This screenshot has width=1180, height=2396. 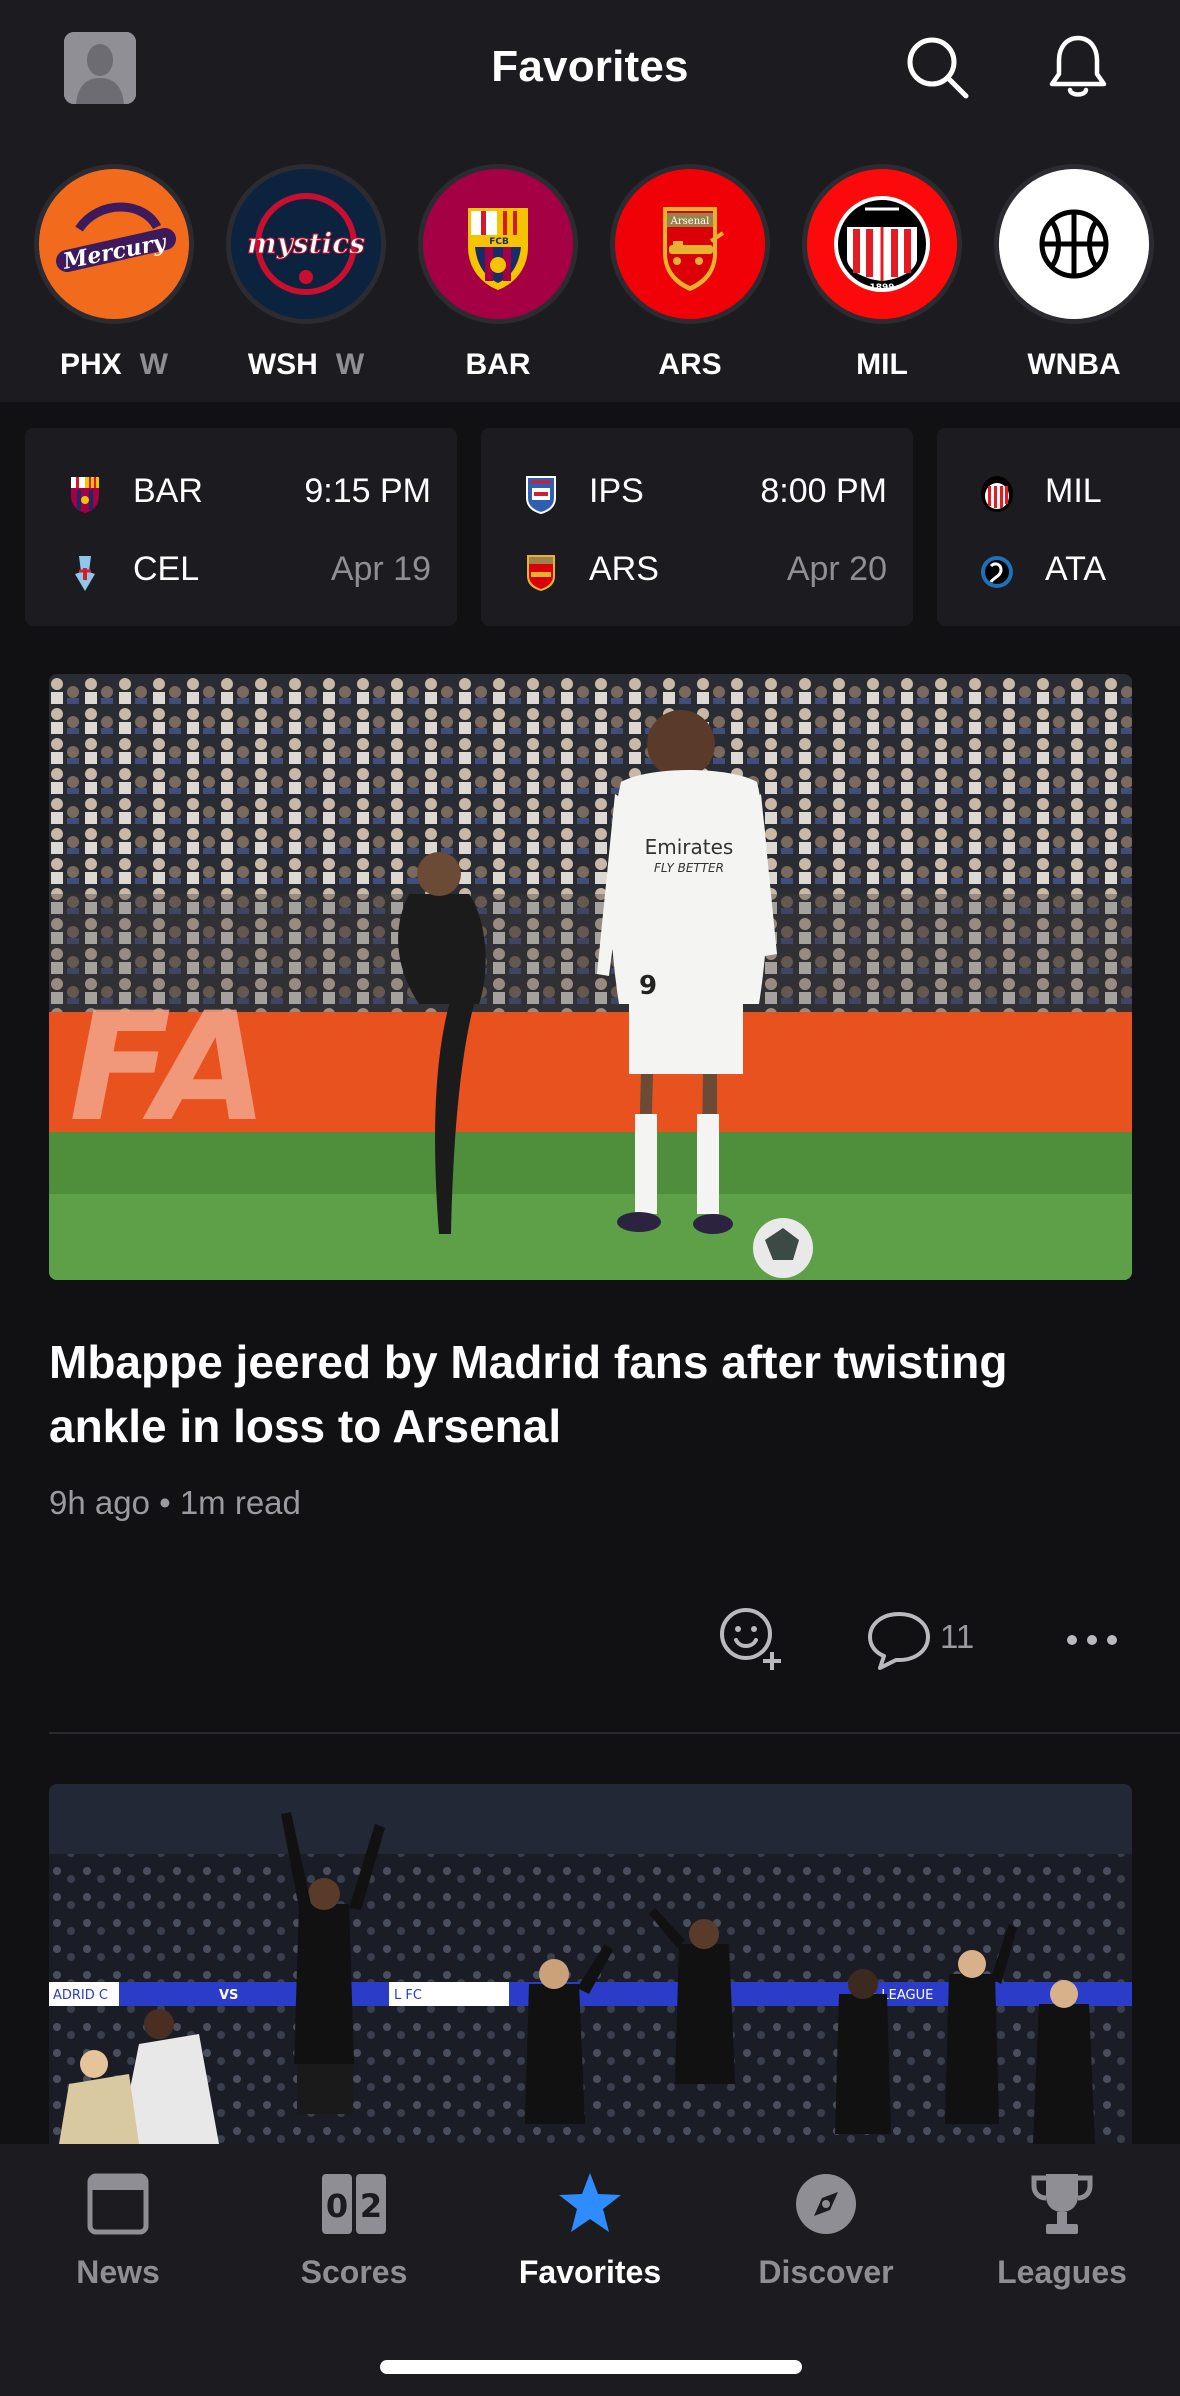 I want to click on tab-favorites: Favorites, so click(x=590, y=2231).